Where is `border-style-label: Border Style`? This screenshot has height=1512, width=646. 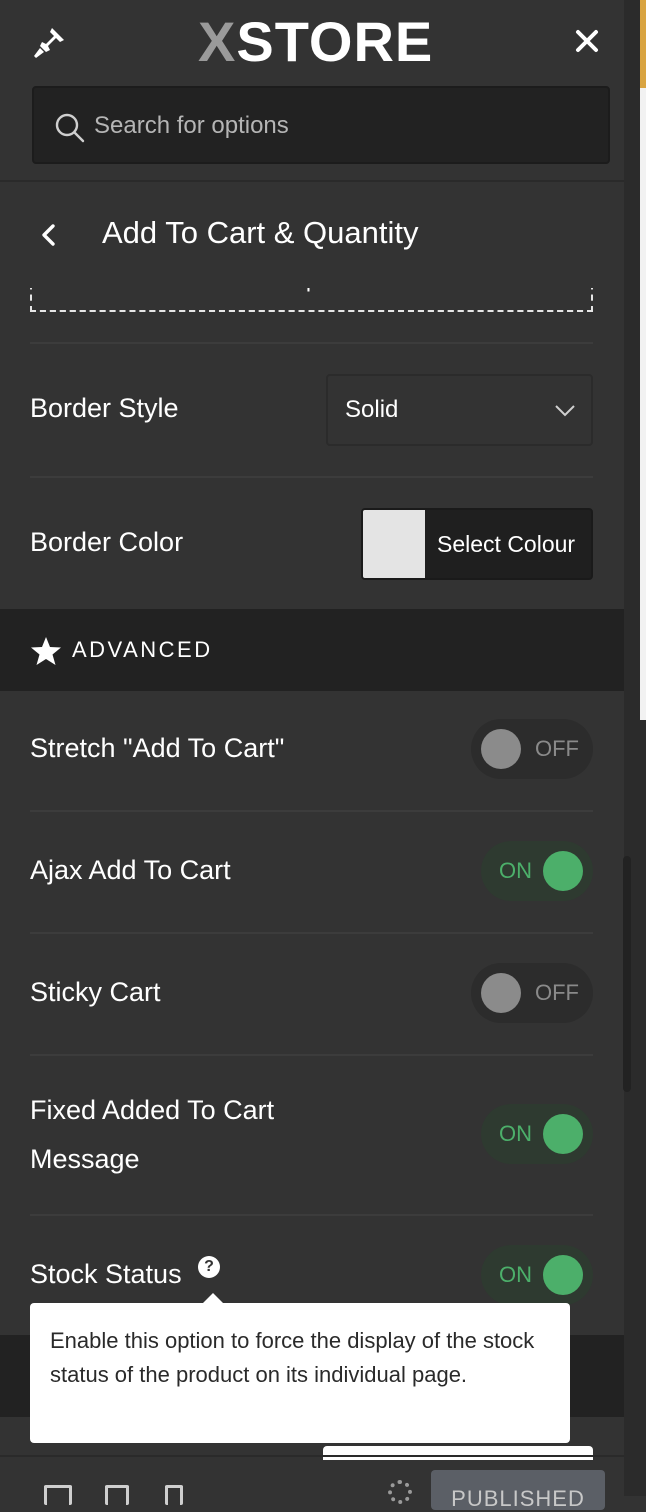
border-style-label: Border Style is located at coordinates (104, 408).